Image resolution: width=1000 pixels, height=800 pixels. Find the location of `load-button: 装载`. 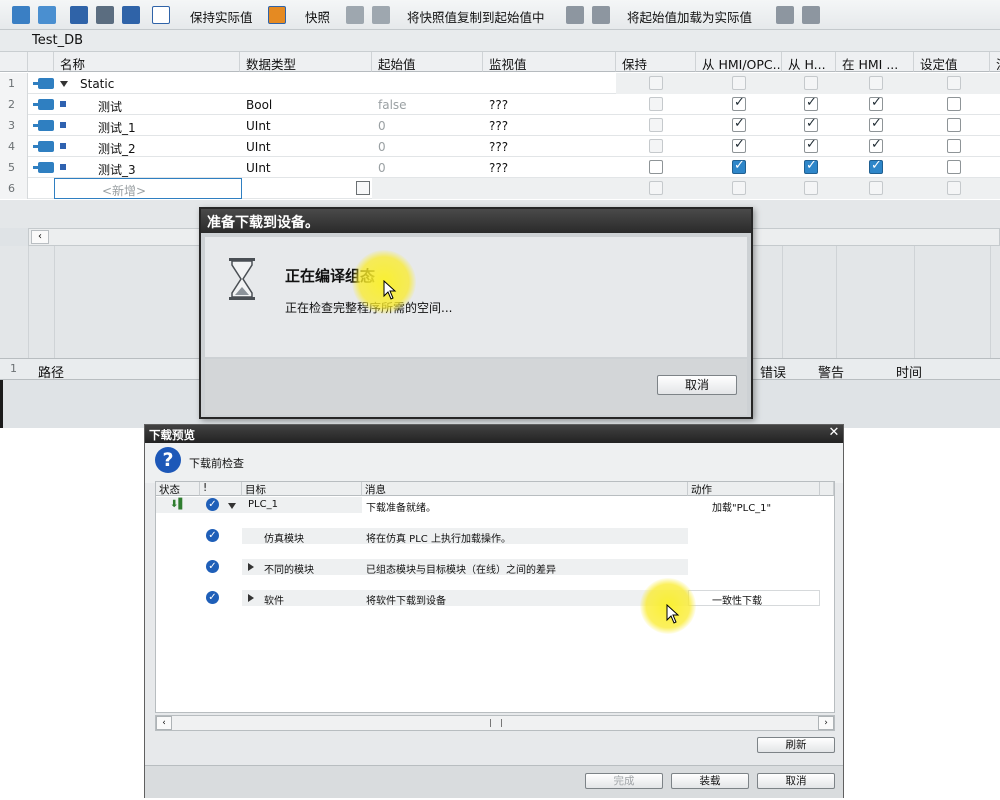

load-button: 装载 is located at coordinates (710, 781).